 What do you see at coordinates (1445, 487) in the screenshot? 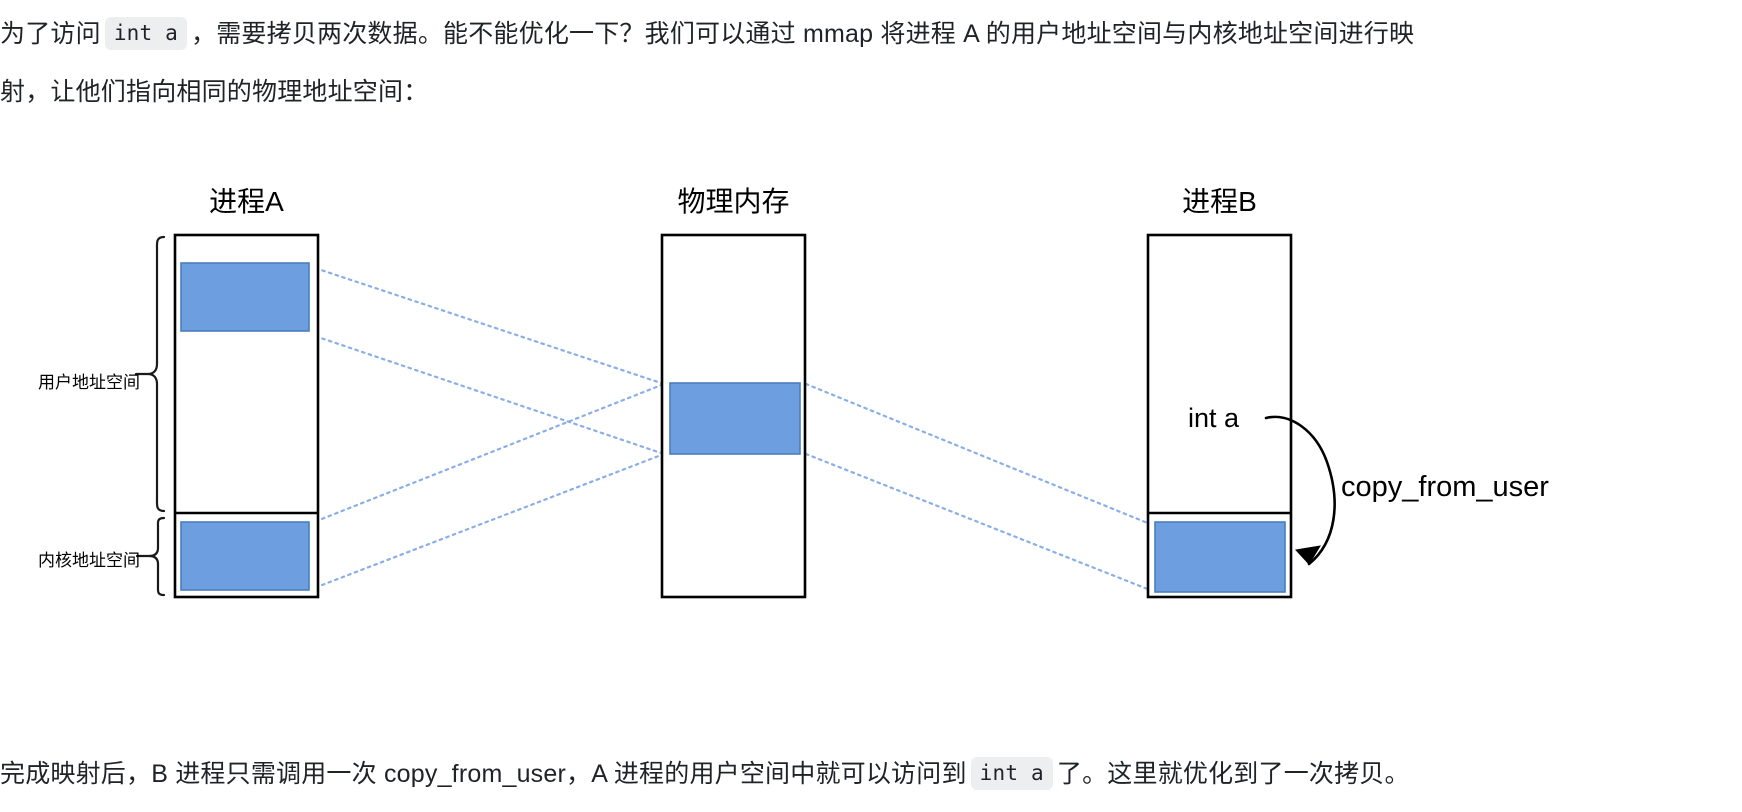
I see `annotation-copy-from-user: copy_from_user` at bounding box center [1445, 487].